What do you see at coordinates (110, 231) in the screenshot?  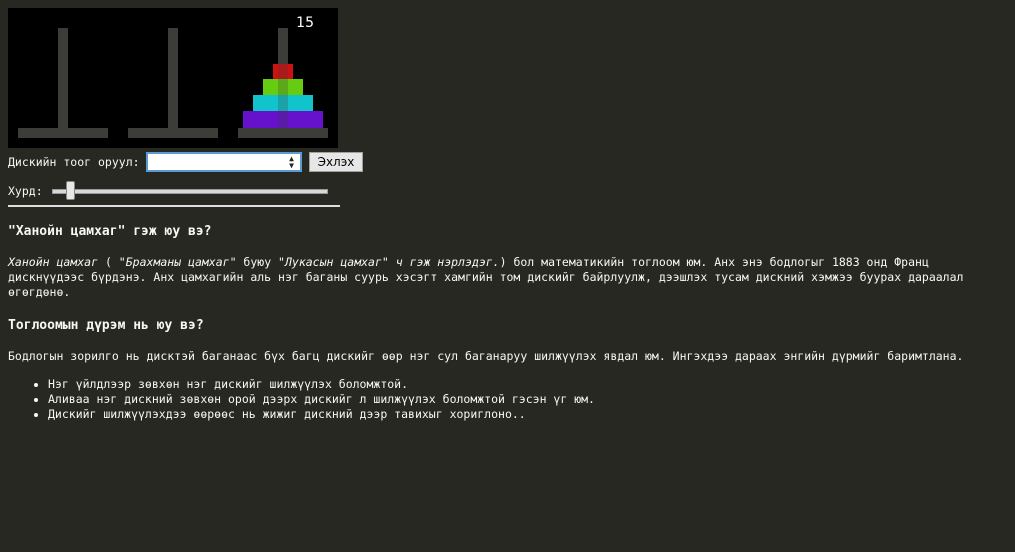 I see `heading-what-is: "Ханойн цамхаг" гэж юу вэ?` at bounding box center [110, 231].